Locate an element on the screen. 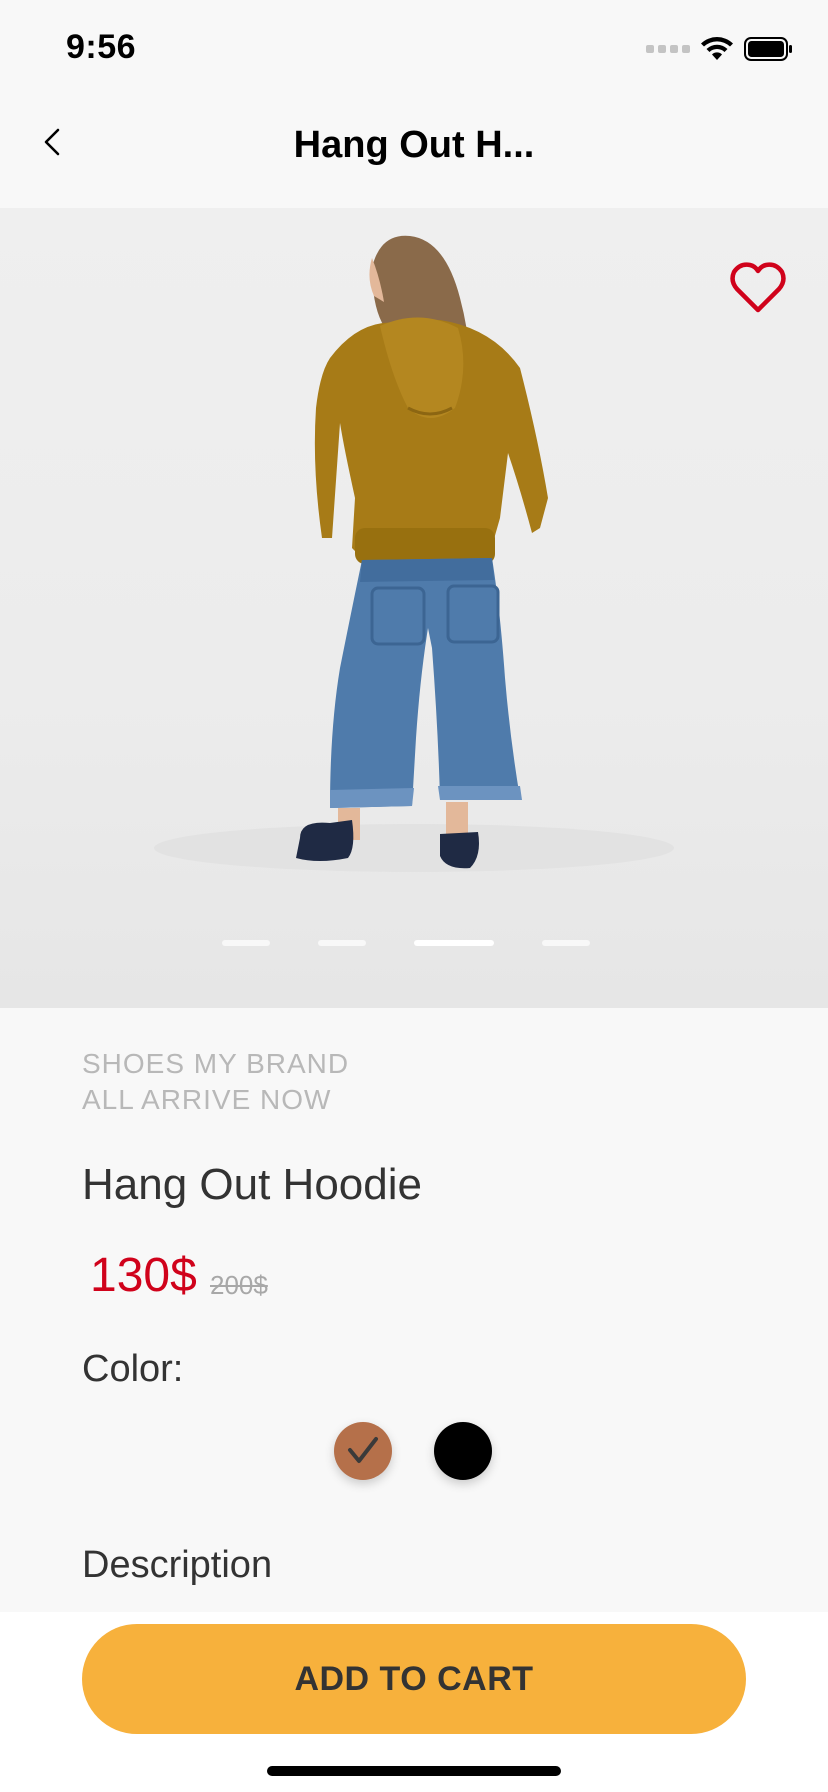  product-name: Hang Out Hoodie is located at coordinates (252, 1184).